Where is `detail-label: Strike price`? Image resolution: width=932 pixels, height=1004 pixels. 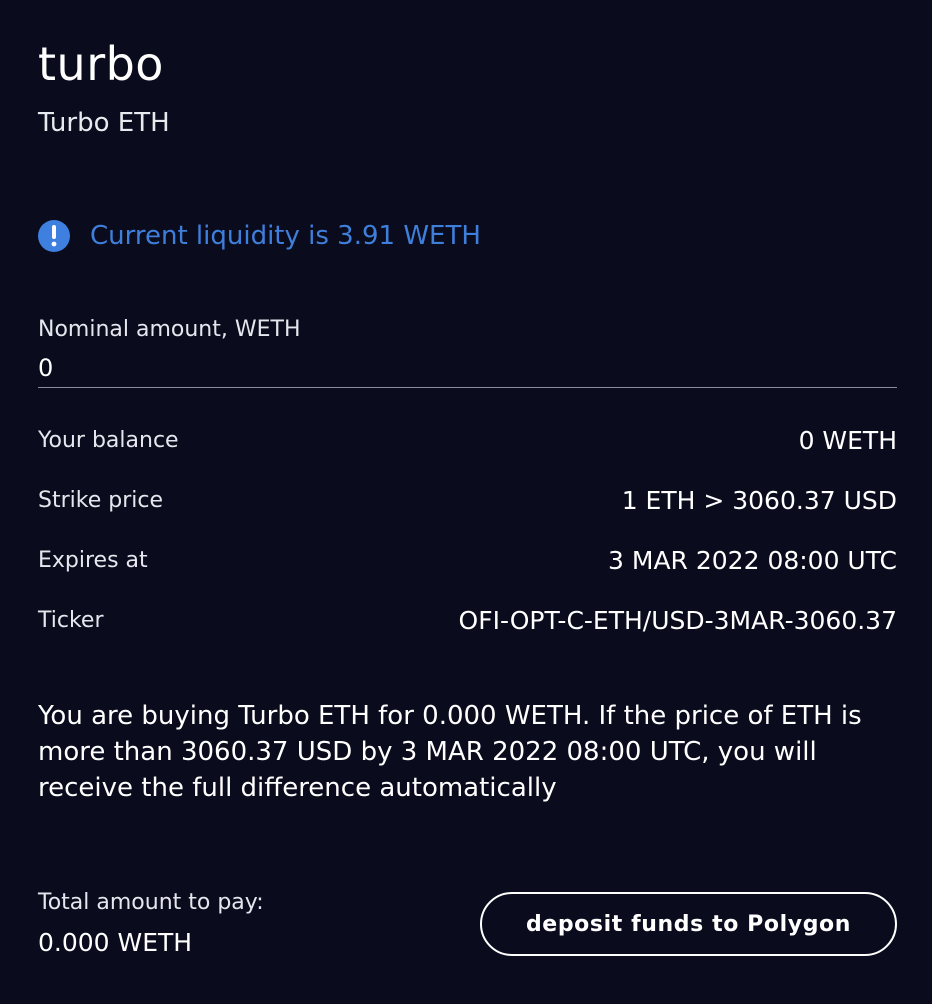
detail-label: Strike price is located at coordinates (100, 500).